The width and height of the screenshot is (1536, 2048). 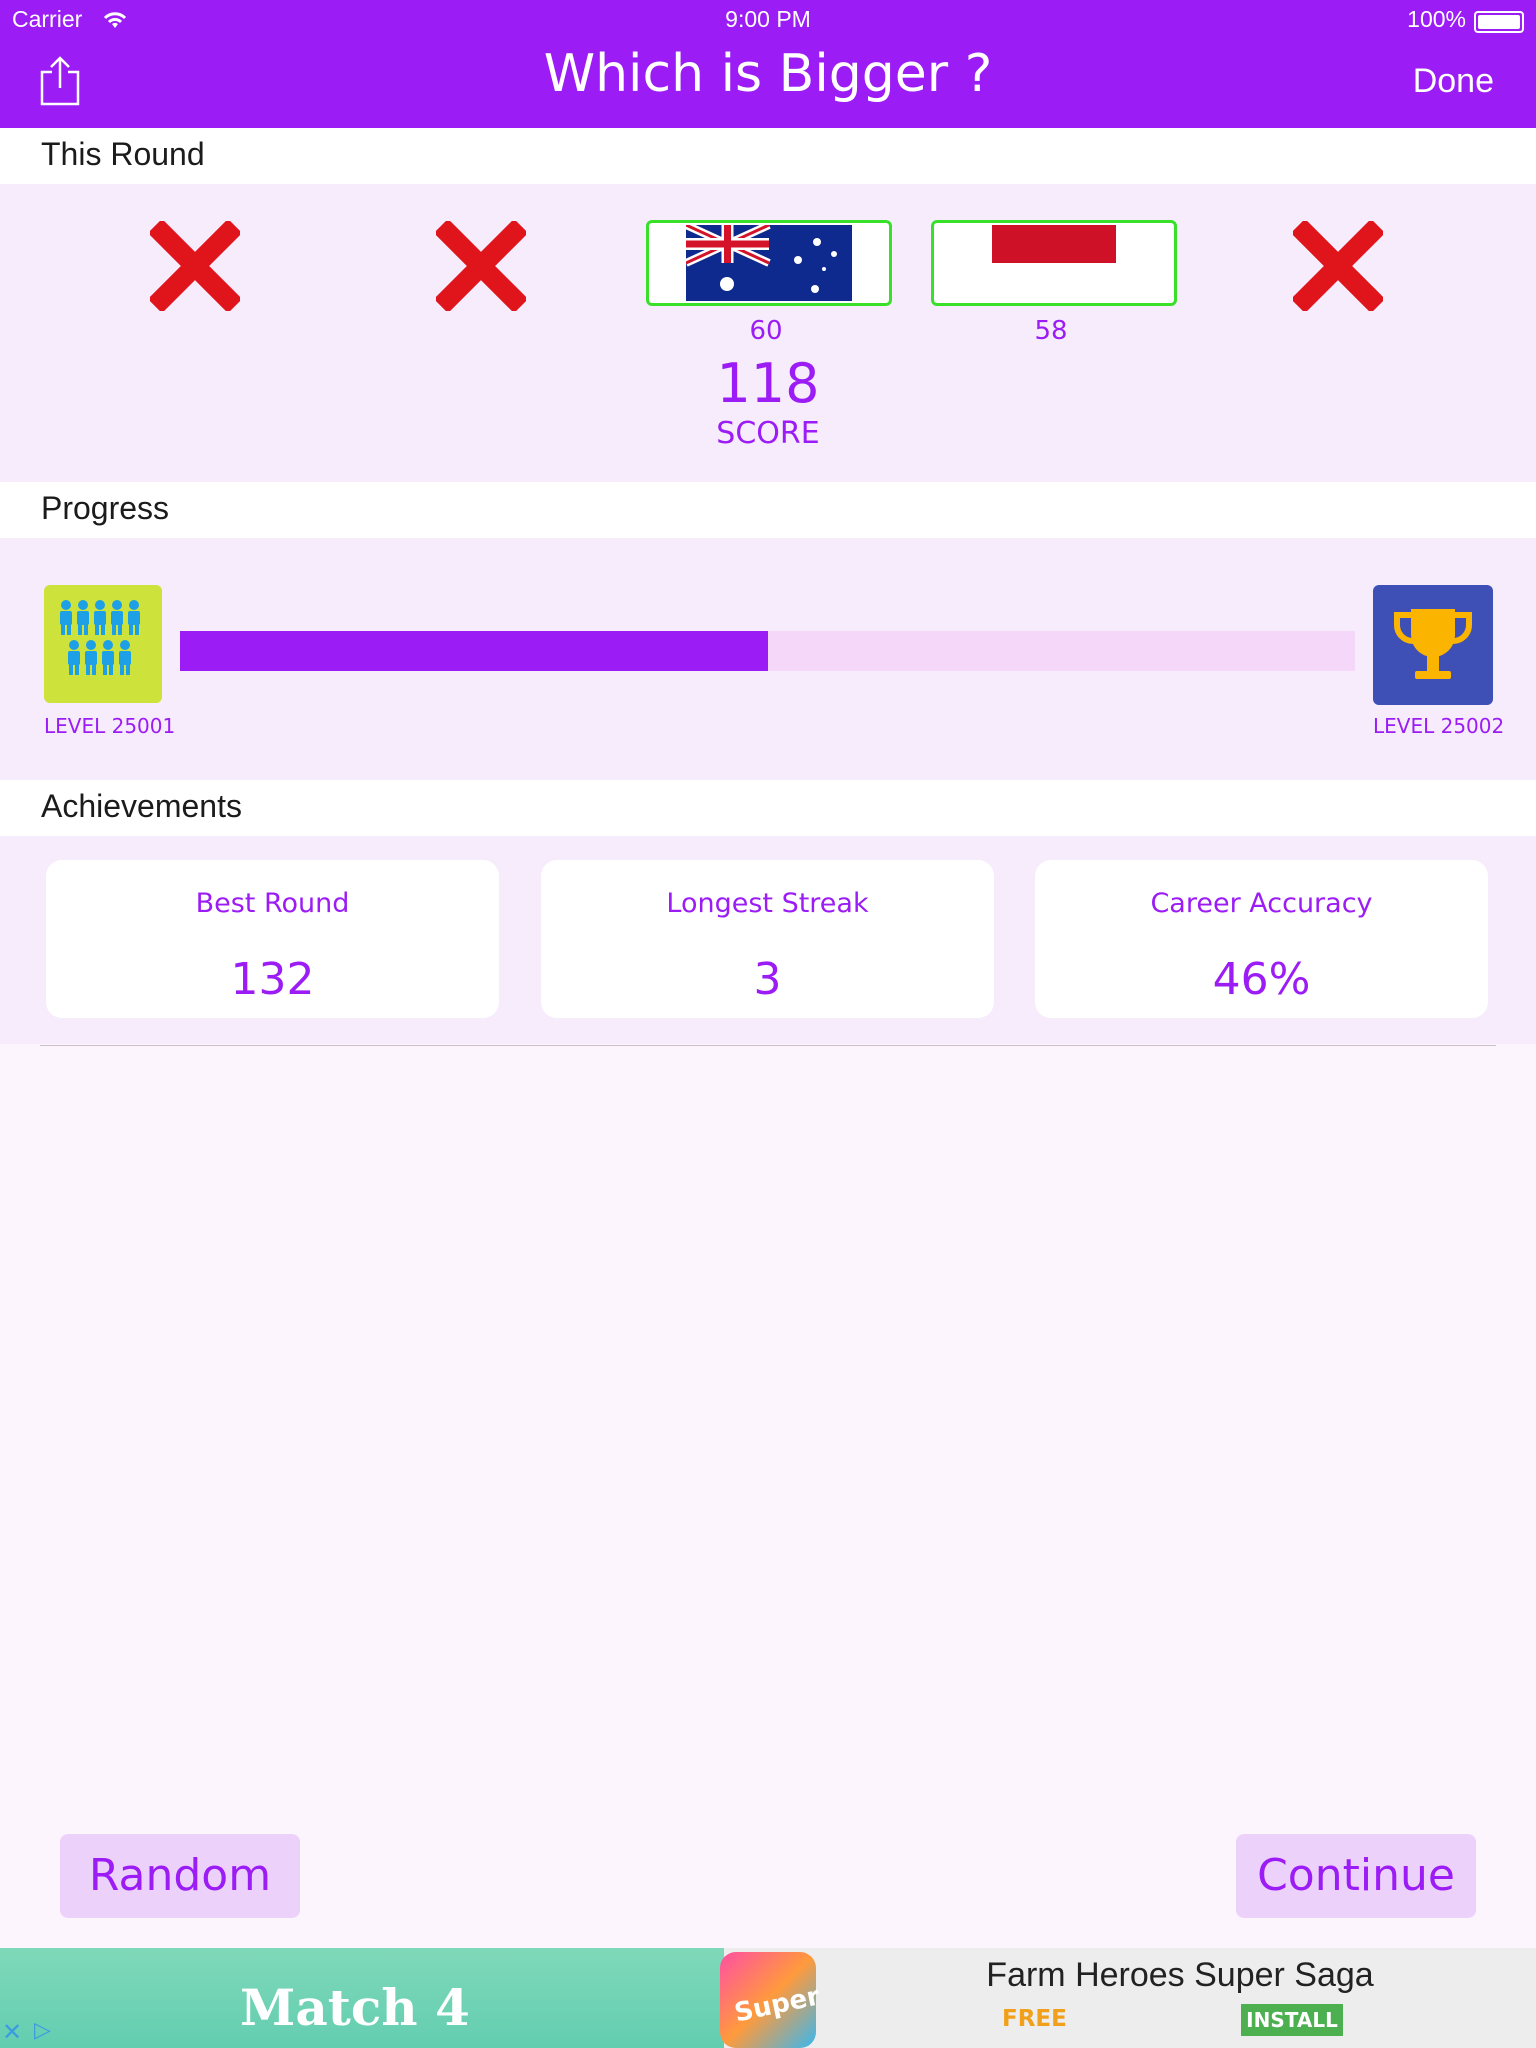 What do you see at coordinates (1292, 2020) in the screenshot?
I see `ad-install-button: INSTALL` at bounding box center [1292, 2020].